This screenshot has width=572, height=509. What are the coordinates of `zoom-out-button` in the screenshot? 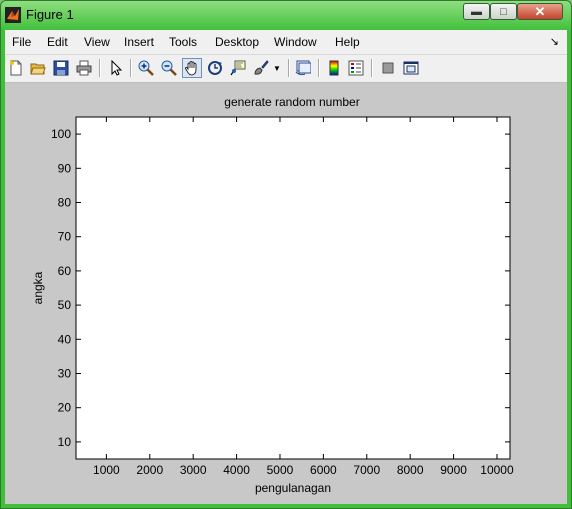 It's located at (169, 68).